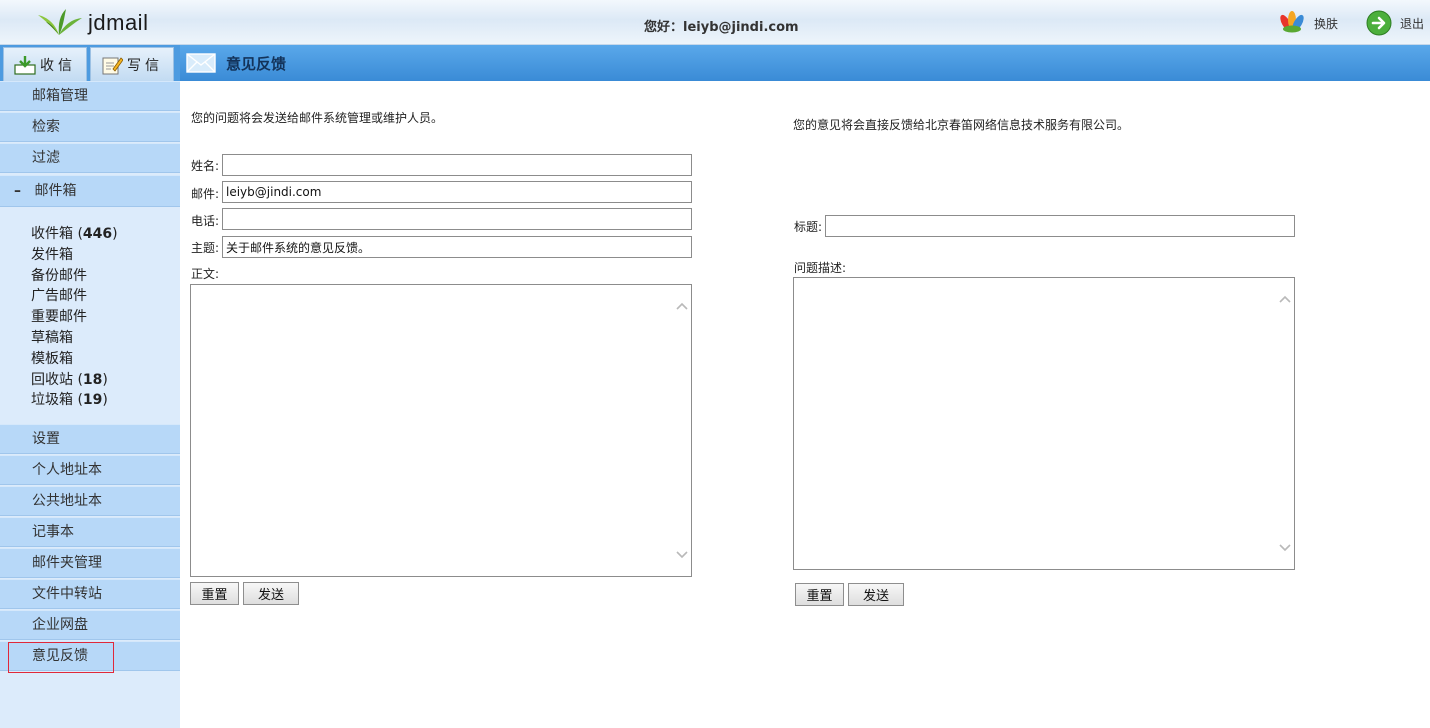 The image size is (1430, 728). I want to click on sidebar-item-label: 公共地址本, so click(67, 501).